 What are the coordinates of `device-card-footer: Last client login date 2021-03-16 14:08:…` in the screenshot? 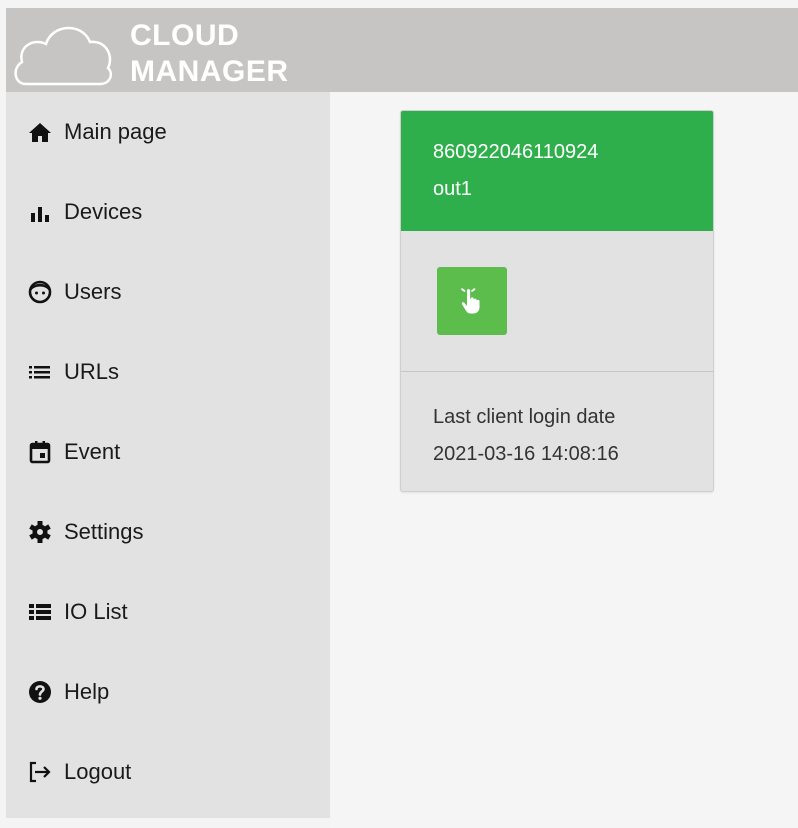 It's located at (526, 436).